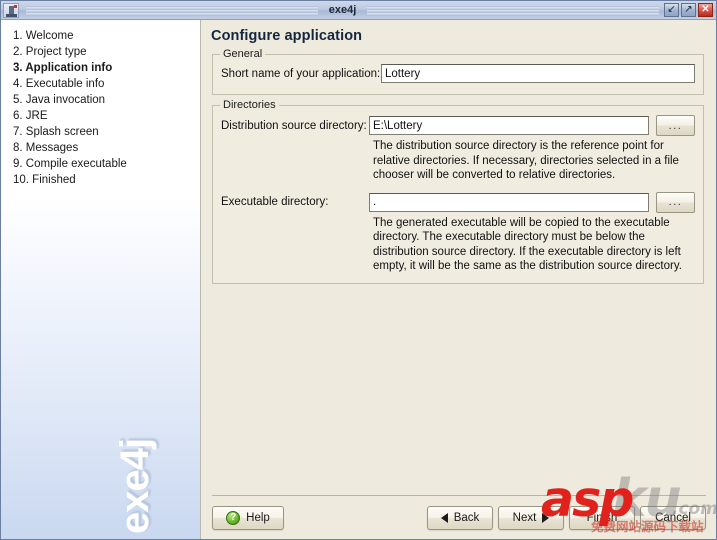 The image size is (717, 540). I want to click on title-rule-left, so click(172, 10).